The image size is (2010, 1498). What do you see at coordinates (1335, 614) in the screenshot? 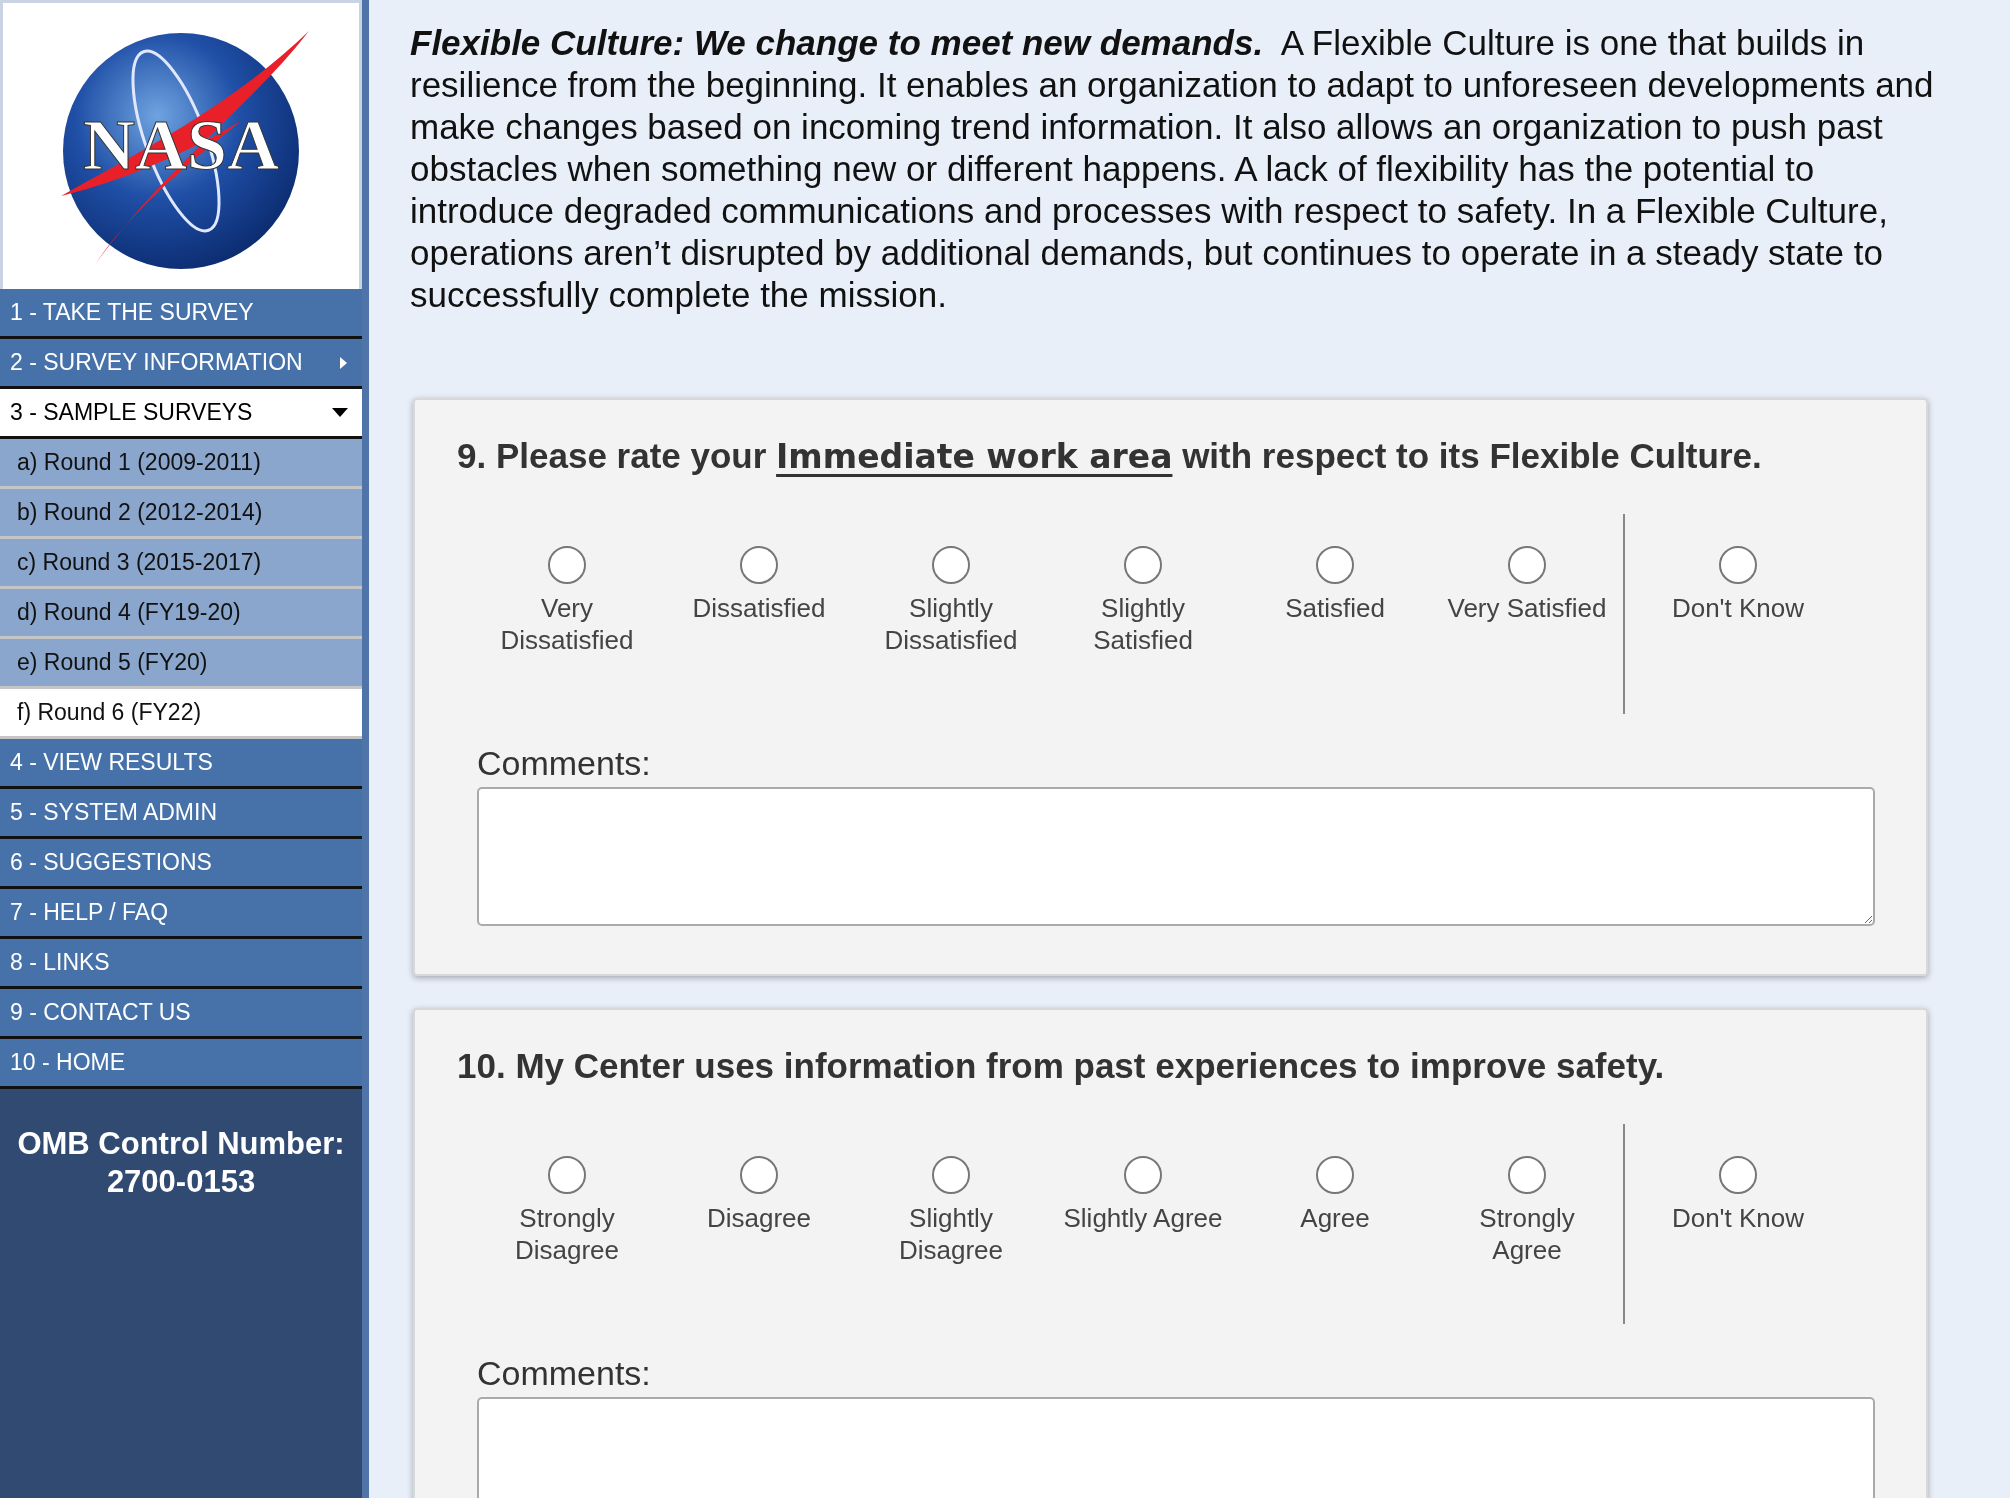
I see `radio-option: Satisfied` at bounding box center [1335, 614].